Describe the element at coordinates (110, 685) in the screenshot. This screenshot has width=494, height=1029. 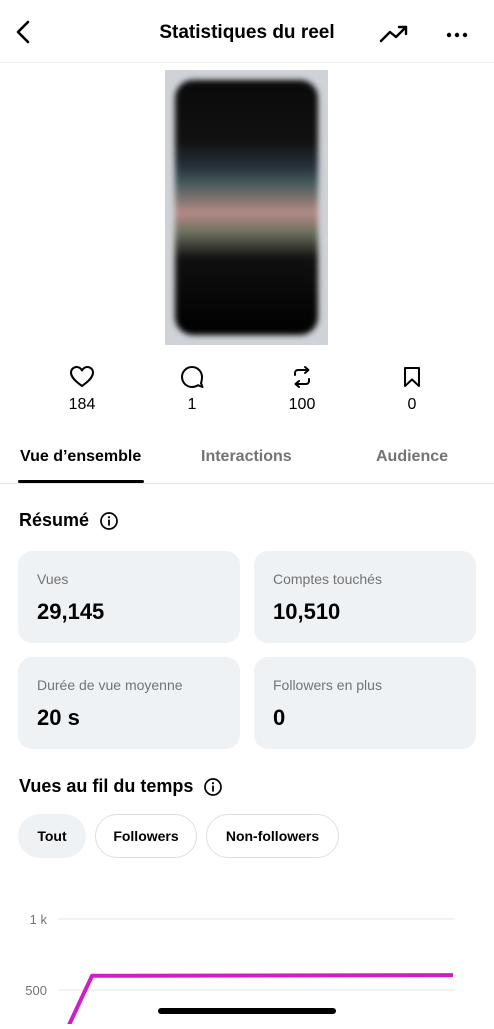
I see `metric-label: Durée de vue moyenne` at that location.